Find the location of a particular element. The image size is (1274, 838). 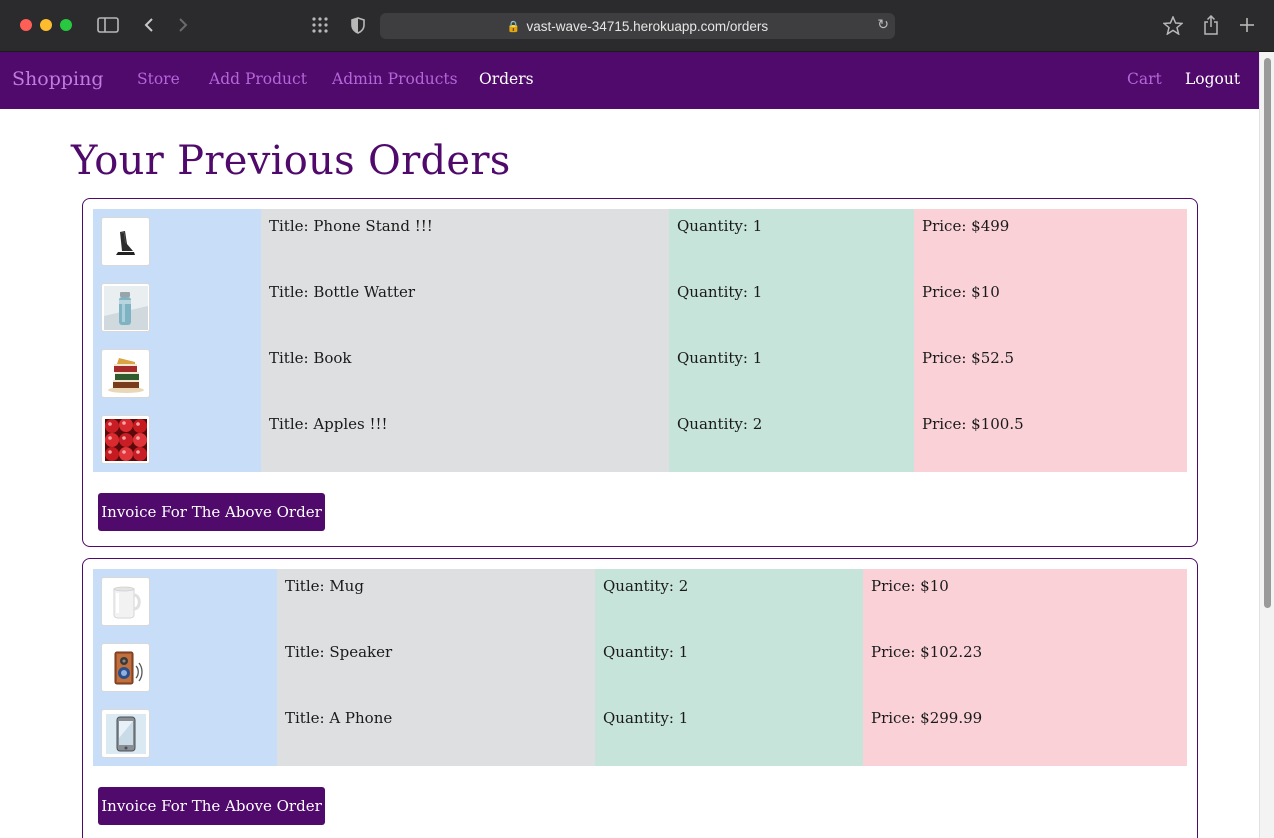

apples-image is located at coordinates (125, 439).